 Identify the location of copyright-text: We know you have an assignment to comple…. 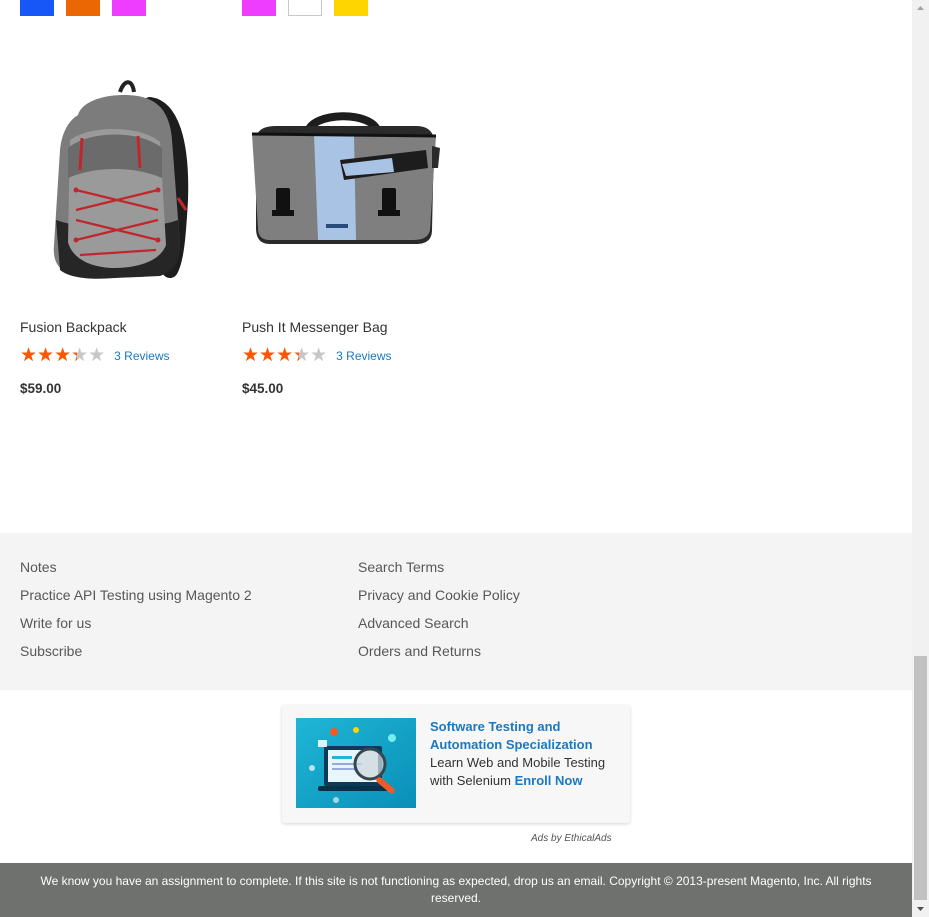
(456, 889).